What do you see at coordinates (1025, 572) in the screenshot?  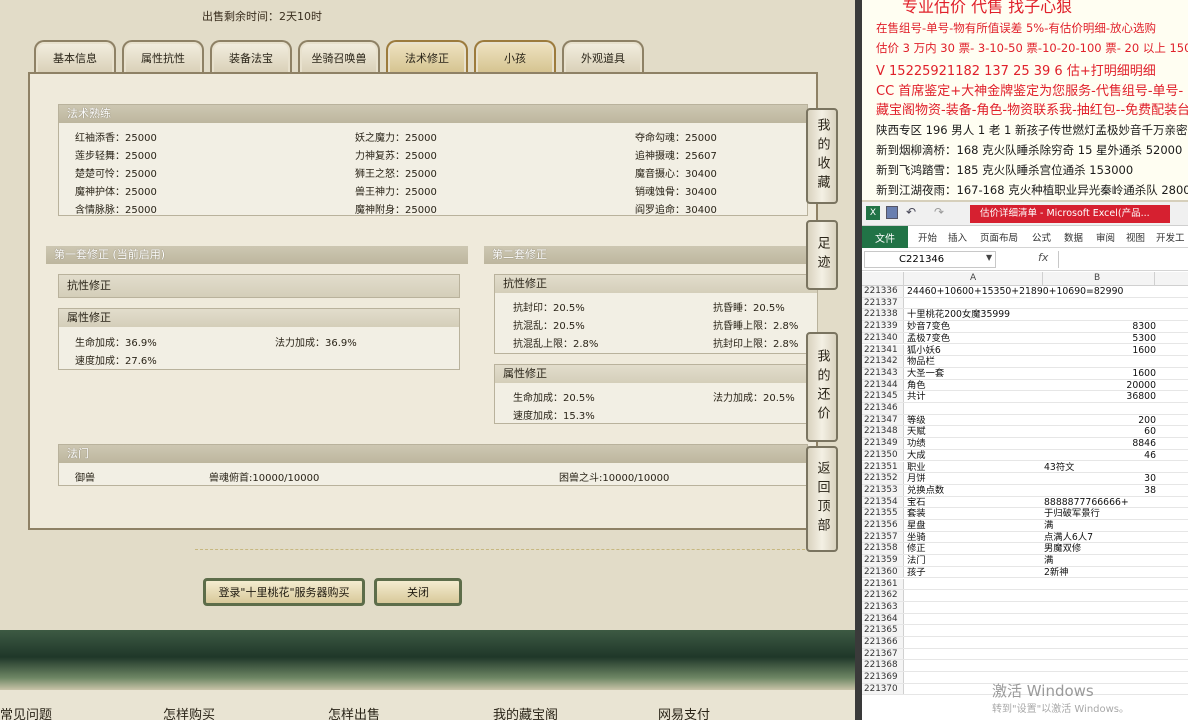 I see `sheet-row: 221360 孩子 2新神` at bounding box center [1025, 572].